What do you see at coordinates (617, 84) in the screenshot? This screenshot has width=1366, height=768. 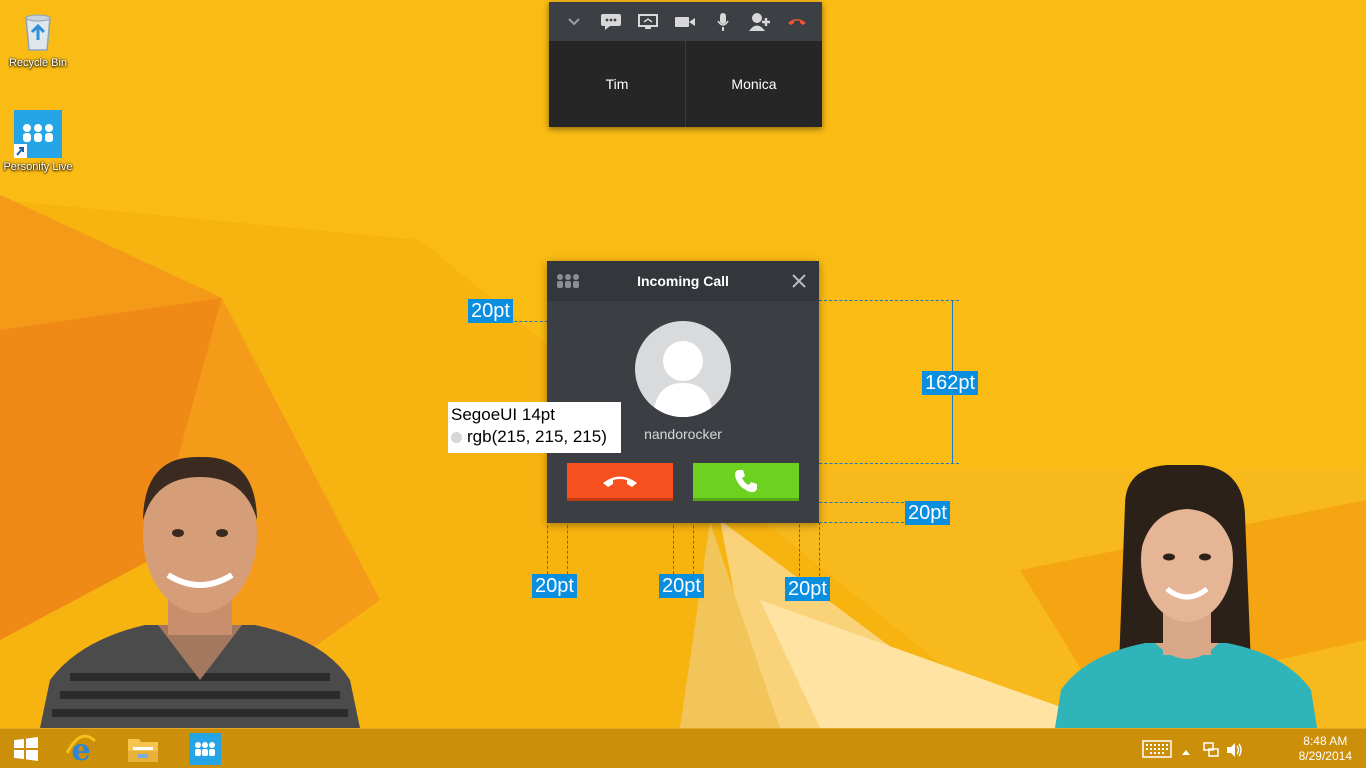 I see `participant-tile: Tim` at bounding box center [617, 84].